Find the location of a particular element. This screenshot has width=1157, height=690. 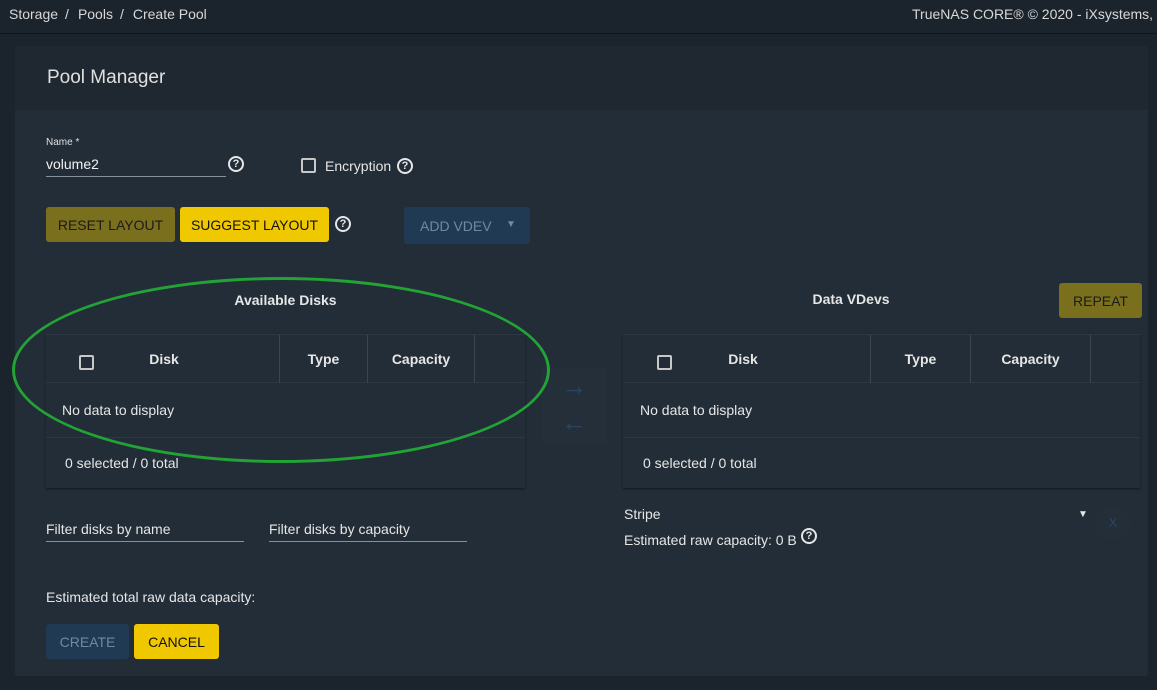

create-button: CREATE is located at coordinates (87, 641).